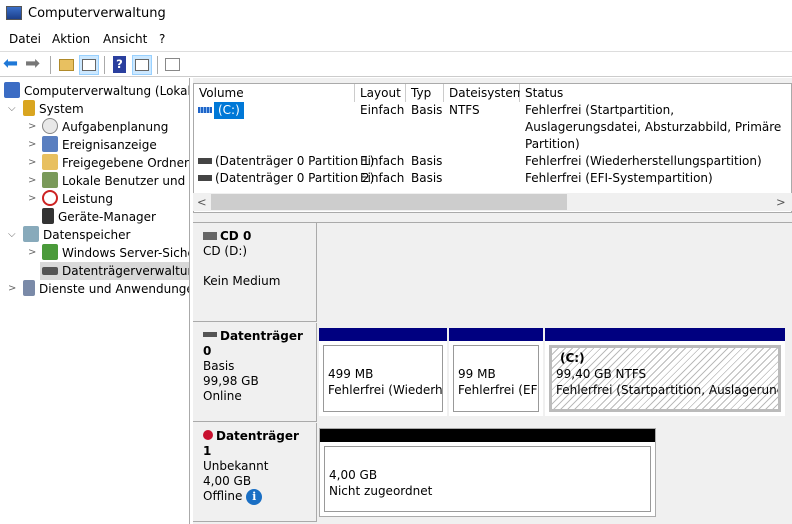 The width and height of the screenshot is (792, 524). Describe the element at coordinates (157, 65) in the screenshot. I see `toolbar-separator` at that location.